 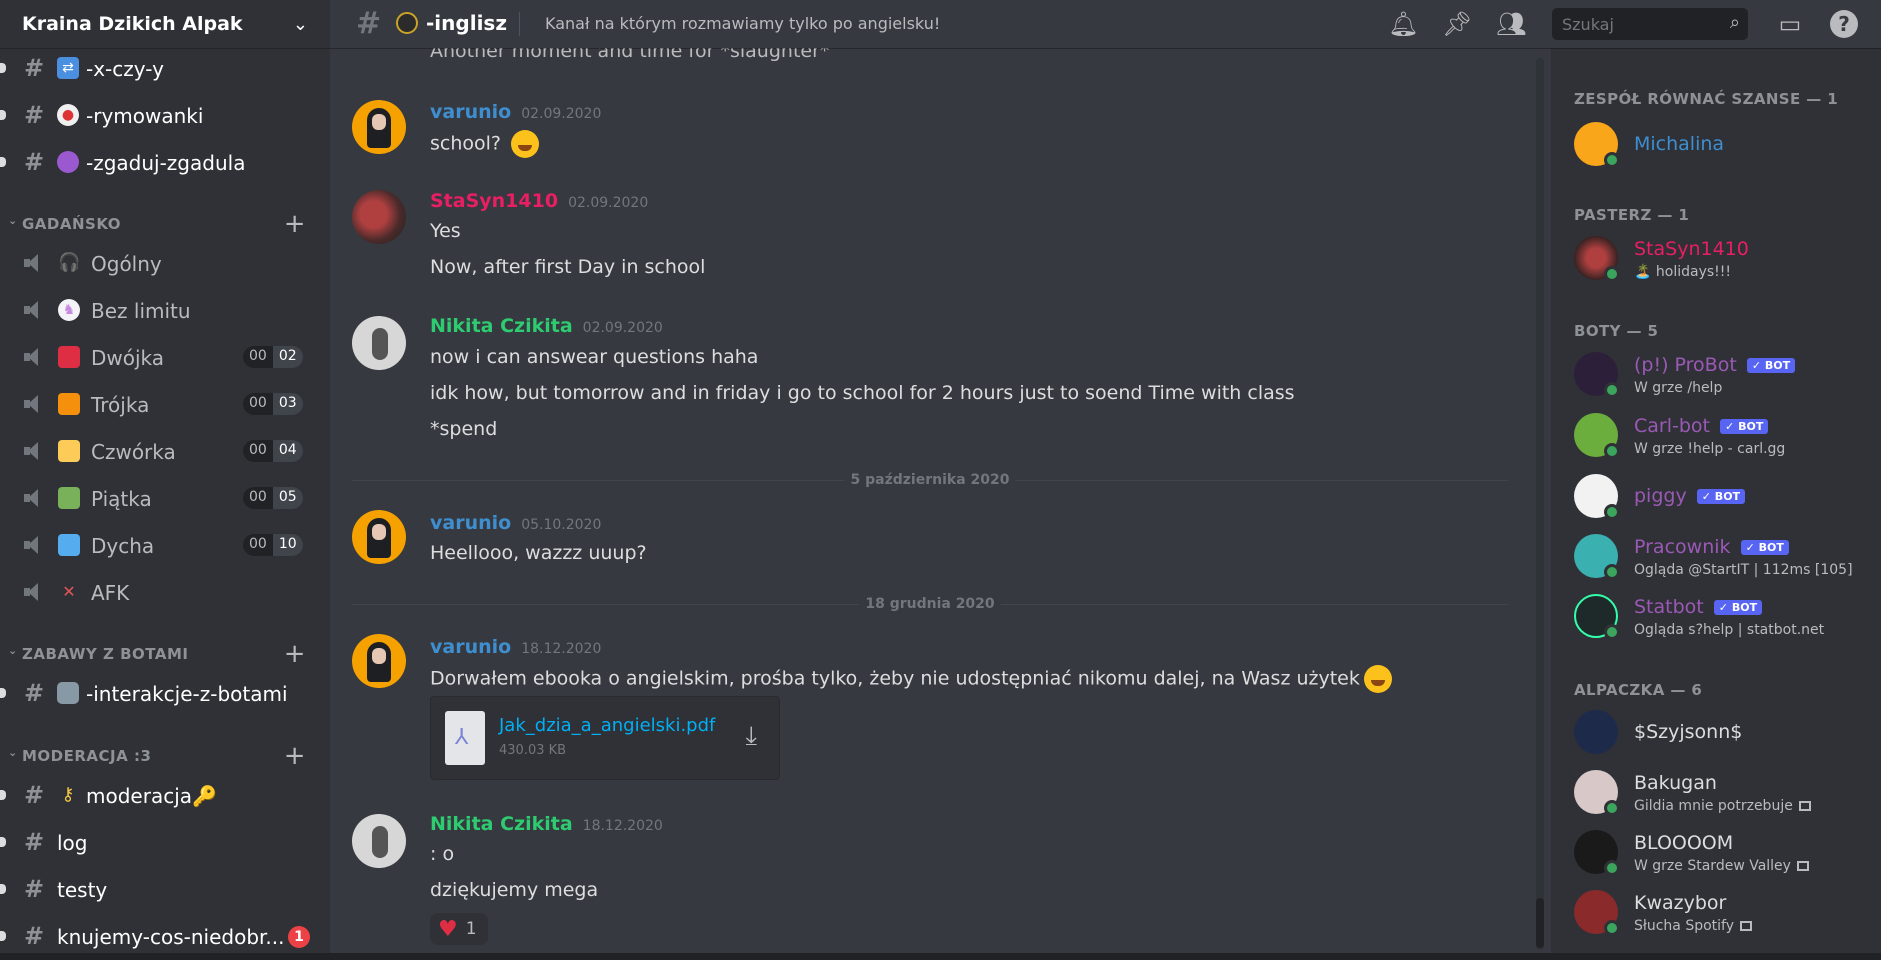 What do you see at coordinates (1706, 99) in the screenshot?
I see `role-header: ZESPÓŁ RÓWNAĆ SZANSE — 1` at bounding box center [1706, 99].